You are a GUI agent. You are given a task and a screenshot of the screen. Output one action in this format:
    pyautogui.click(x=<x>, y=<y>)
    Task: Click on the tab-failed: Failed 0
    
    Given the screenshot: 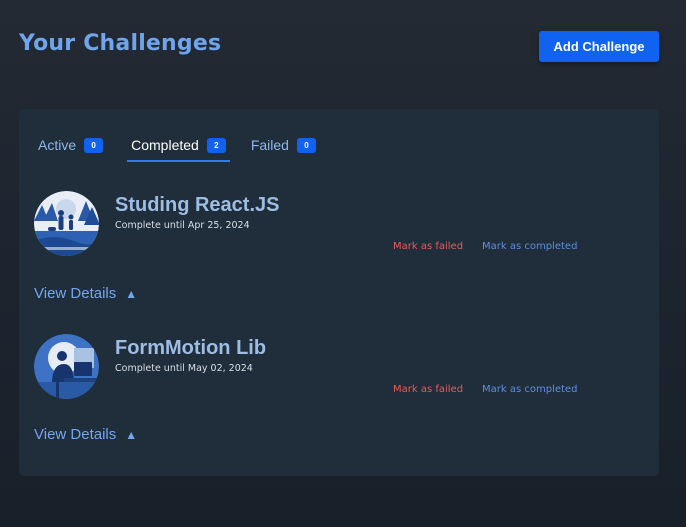 What is the action you would take?
    pyautogui.click(x=283, y=145)
    